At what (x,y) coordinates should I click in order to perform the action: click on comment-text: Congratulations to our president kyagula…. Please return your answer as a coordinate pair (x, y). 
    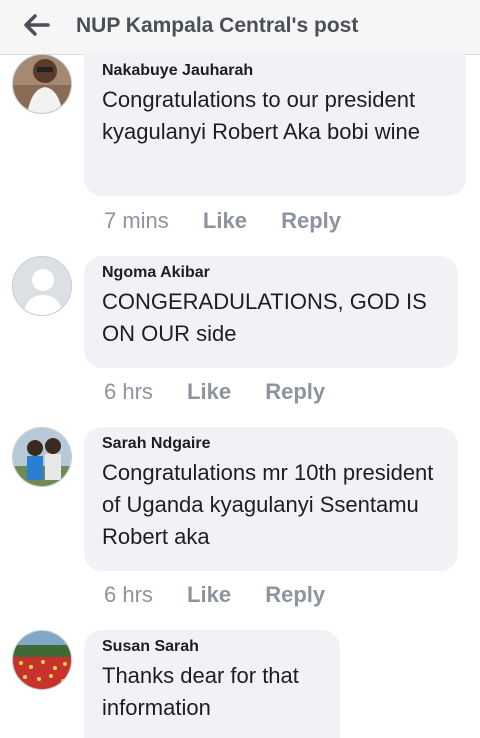
    Looking at the image, I should click on (261, 115).